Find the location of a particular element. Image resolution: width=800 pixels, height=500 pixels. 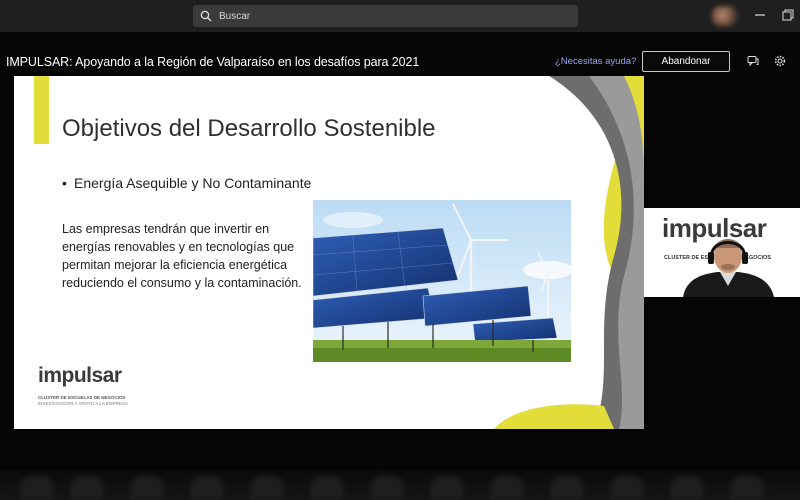

slide-accent-bar is located at coordinates (41, 110).